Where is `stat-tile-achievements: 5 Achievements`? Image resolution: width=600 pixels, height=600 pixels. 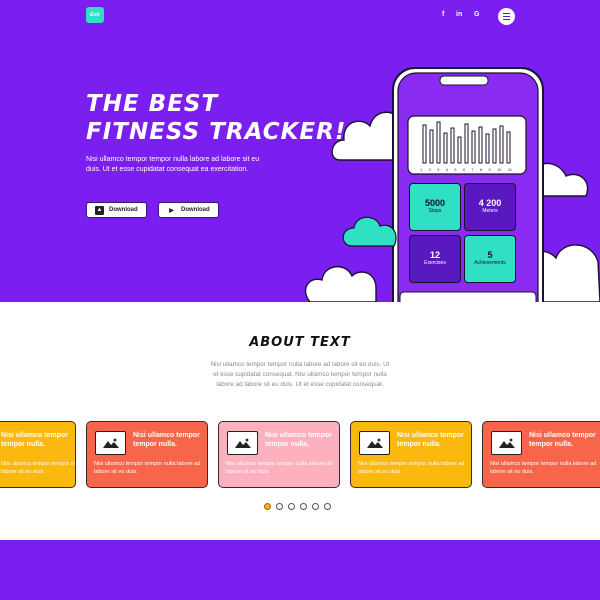 stat-tile-achievements: 5 Achievements is located at coordinates (490, 259).